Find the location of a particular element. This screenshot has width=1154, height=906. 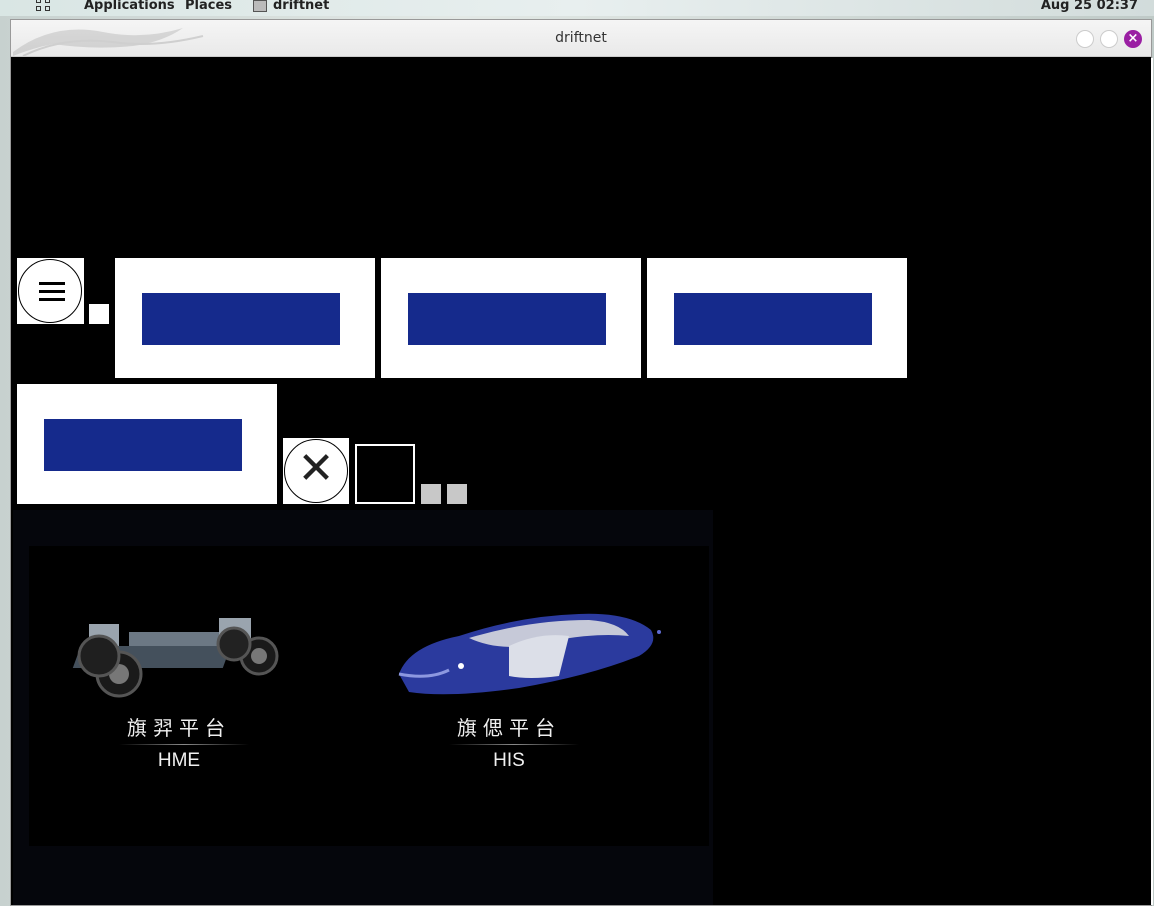

concept-car-image is located at coordinates (529, 654).